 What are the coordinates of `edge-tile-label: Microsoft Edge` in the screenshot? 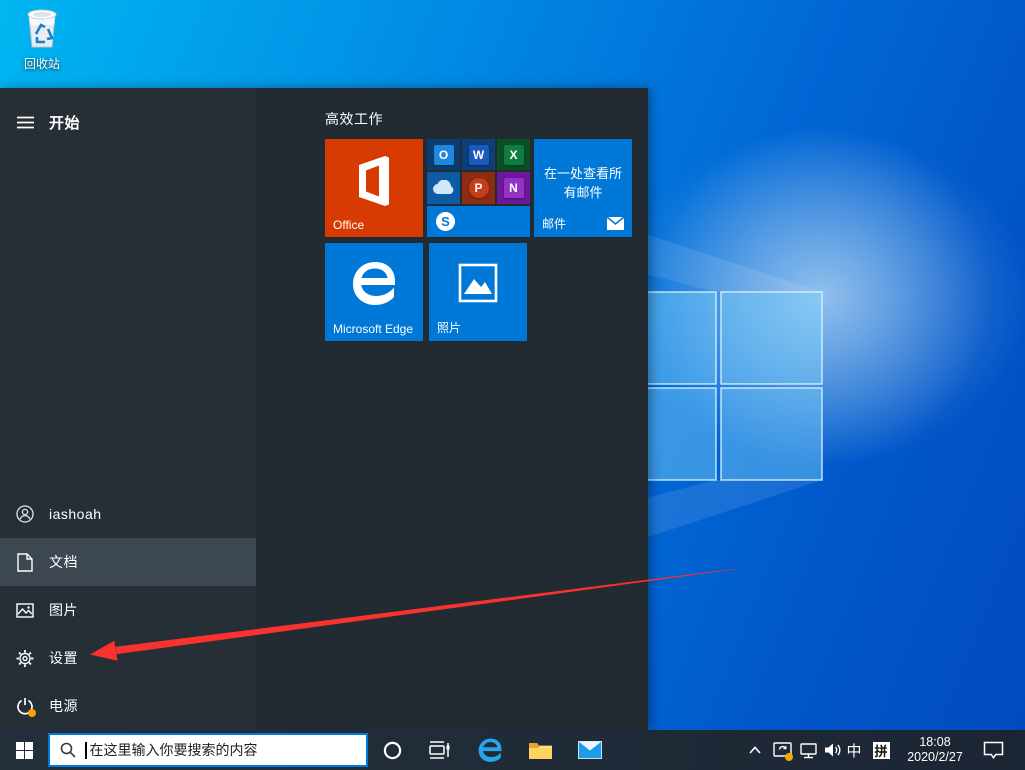 It's located at (373, 329).